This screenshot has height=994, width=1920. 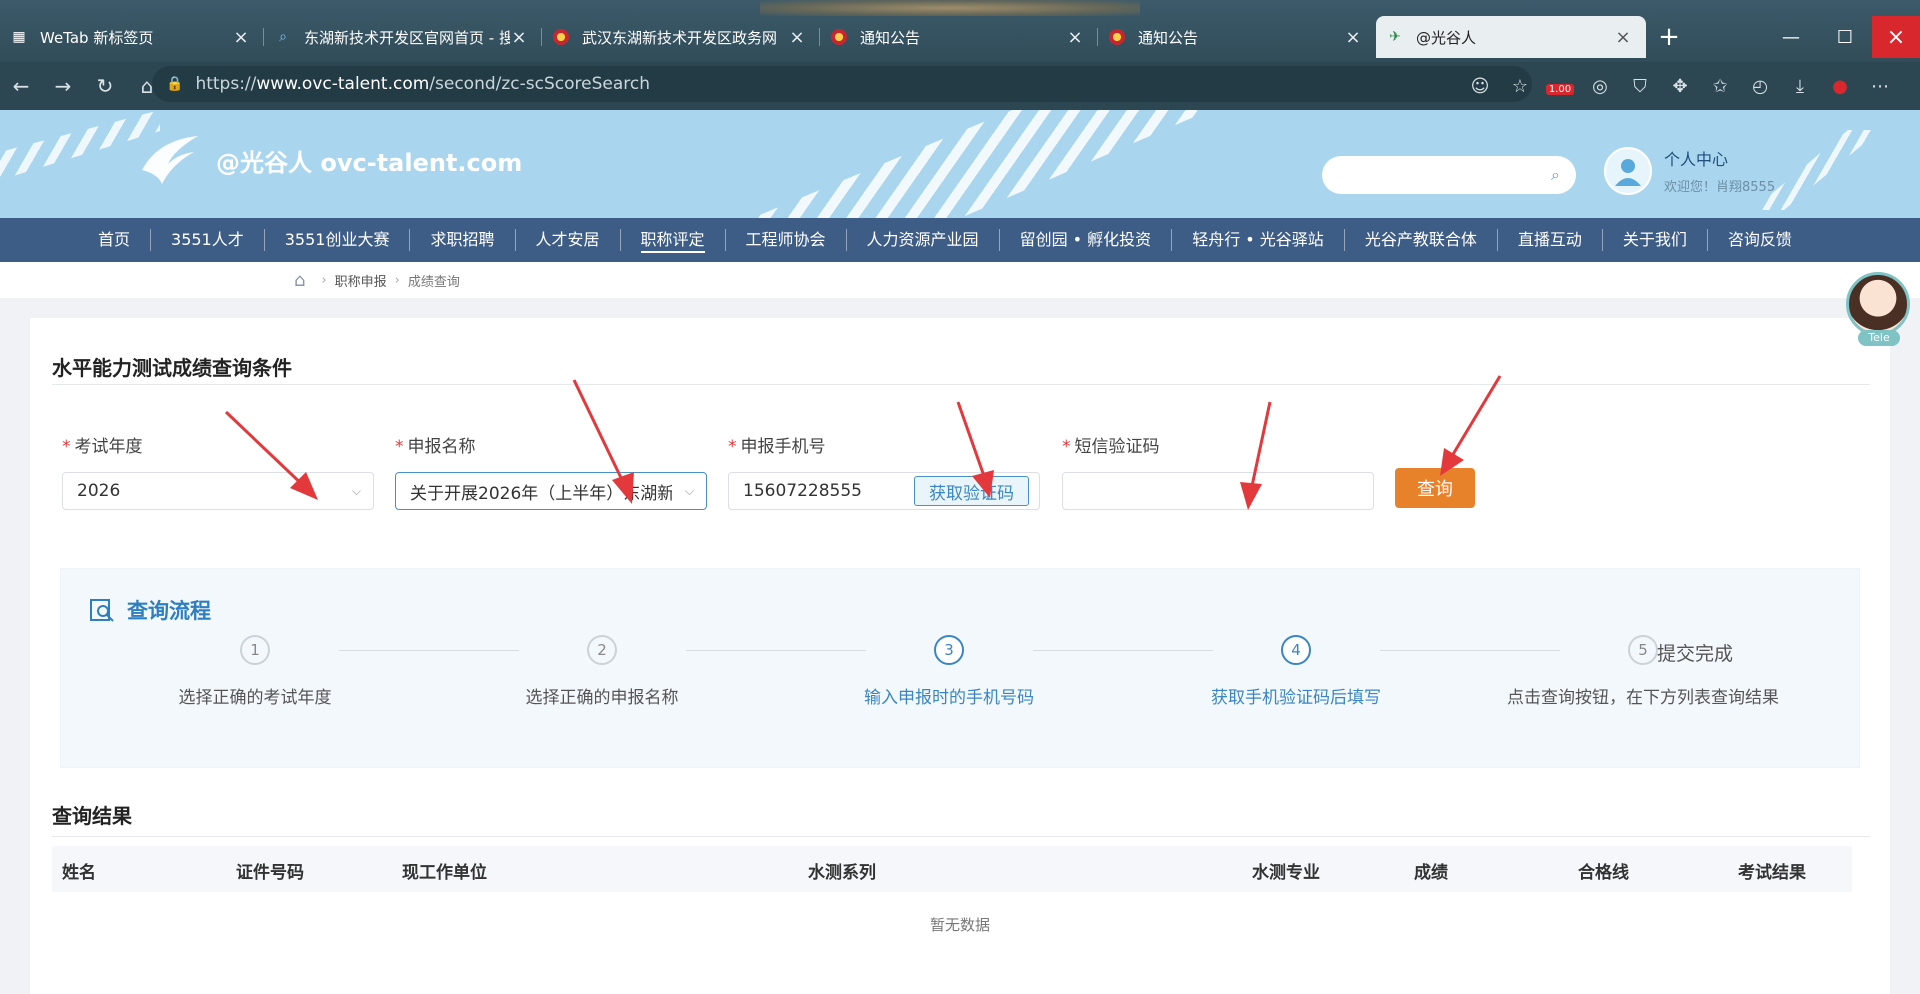 I want to click on nav-item-jobs: 求职招聘, so click(x=463, y=240).